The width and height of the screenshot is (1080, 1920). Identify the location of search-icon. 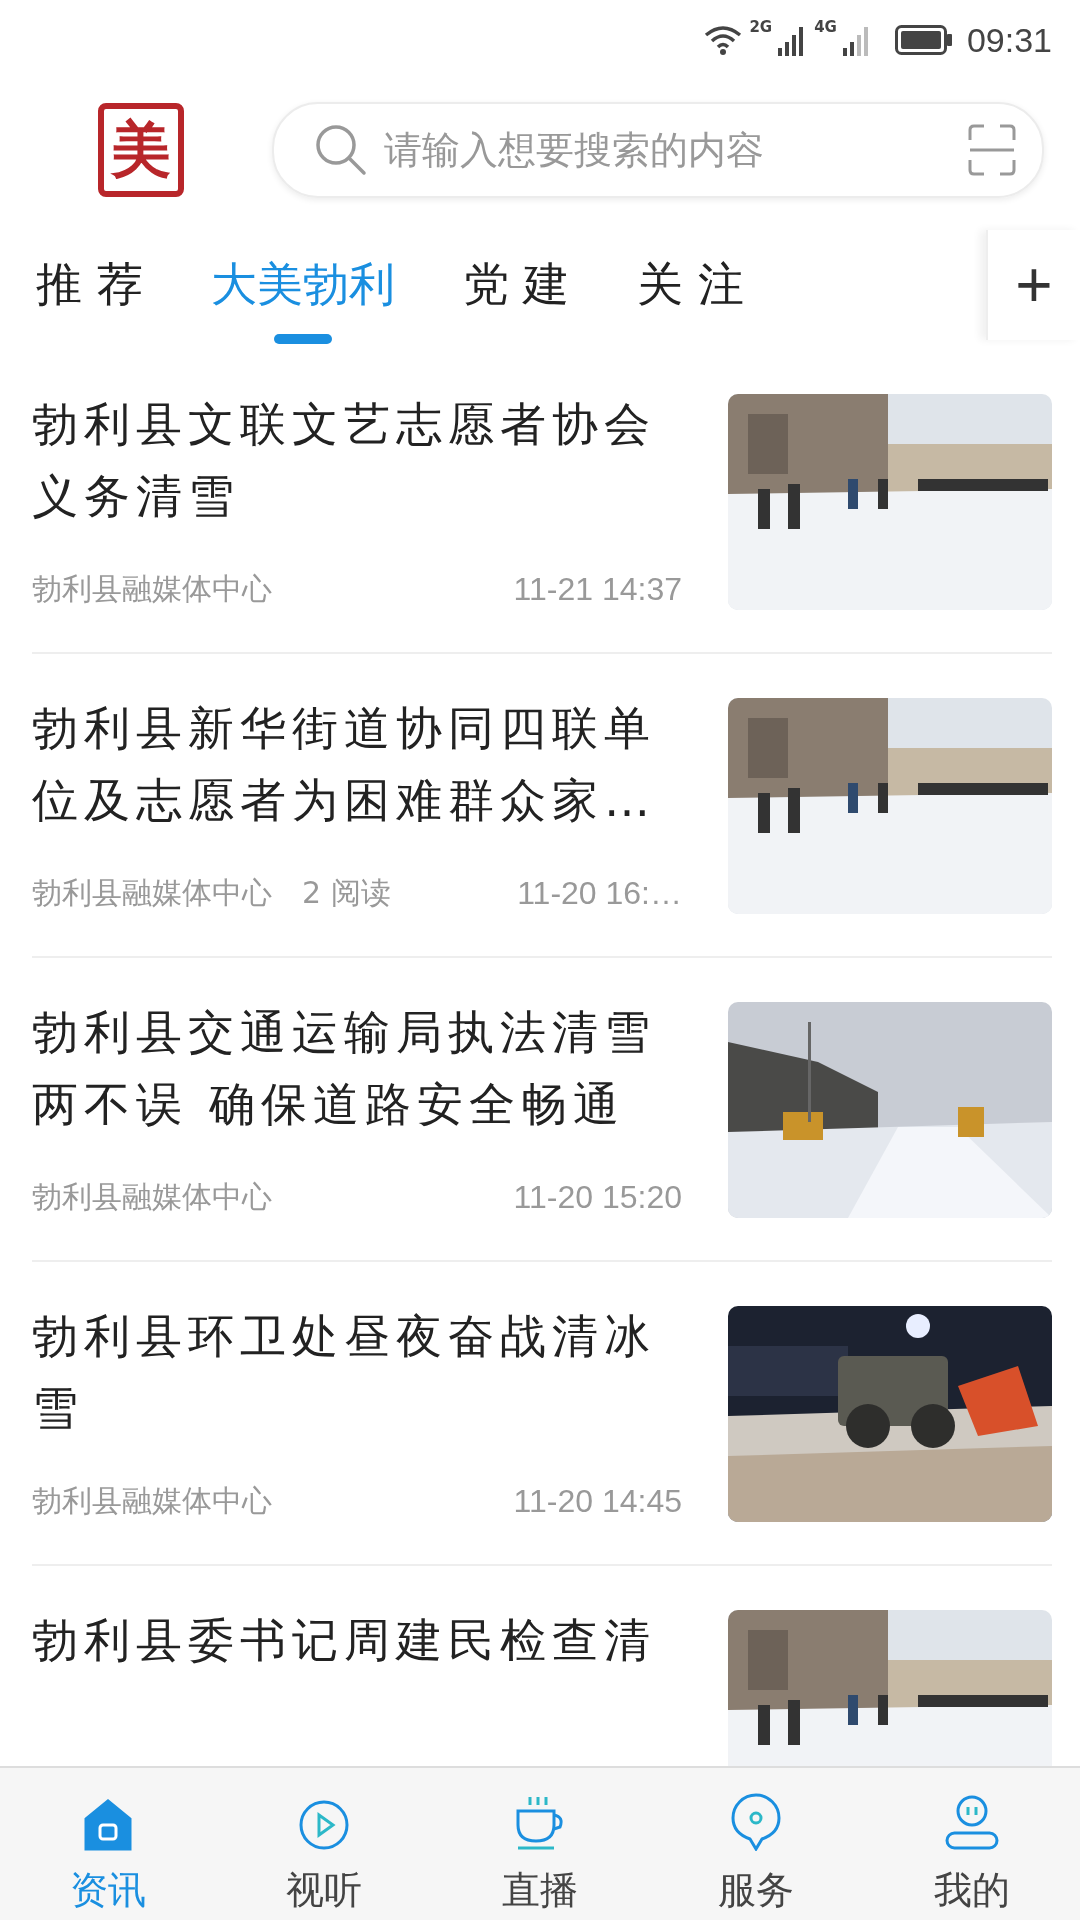
(341, 150).